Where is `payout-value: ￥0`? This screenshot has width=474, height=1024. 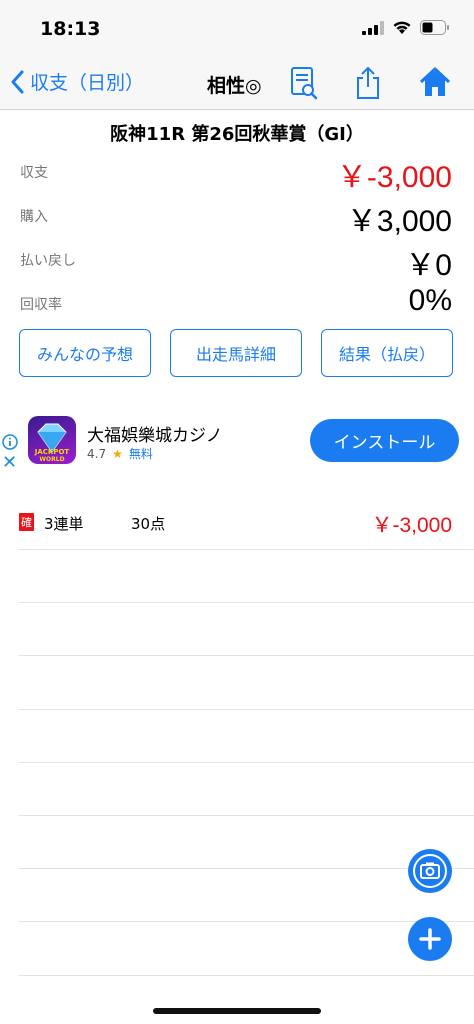
payout-value: ￥0 is located at coordinates (428, 265).